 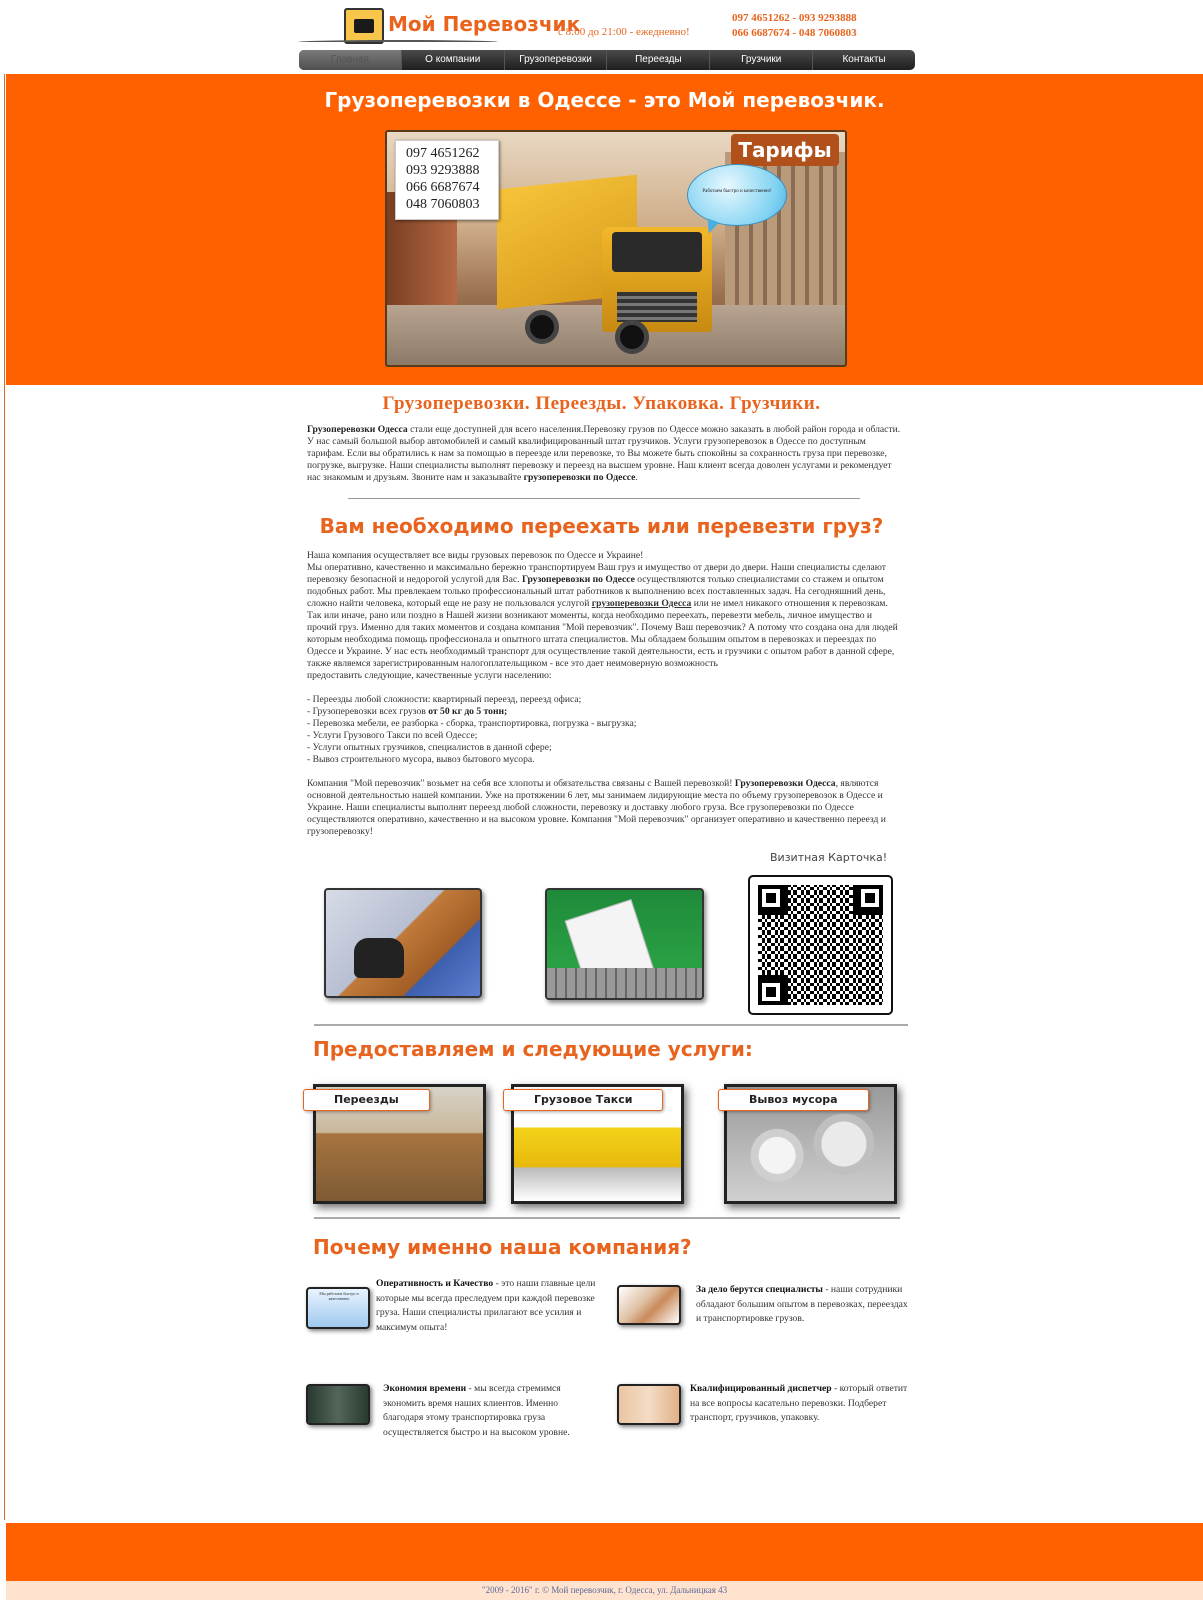 What do you see at coordinates (443, 187) in the screenshot?
I see `hero-phone-3: 066 6687674` at bounding box center [443, 187].